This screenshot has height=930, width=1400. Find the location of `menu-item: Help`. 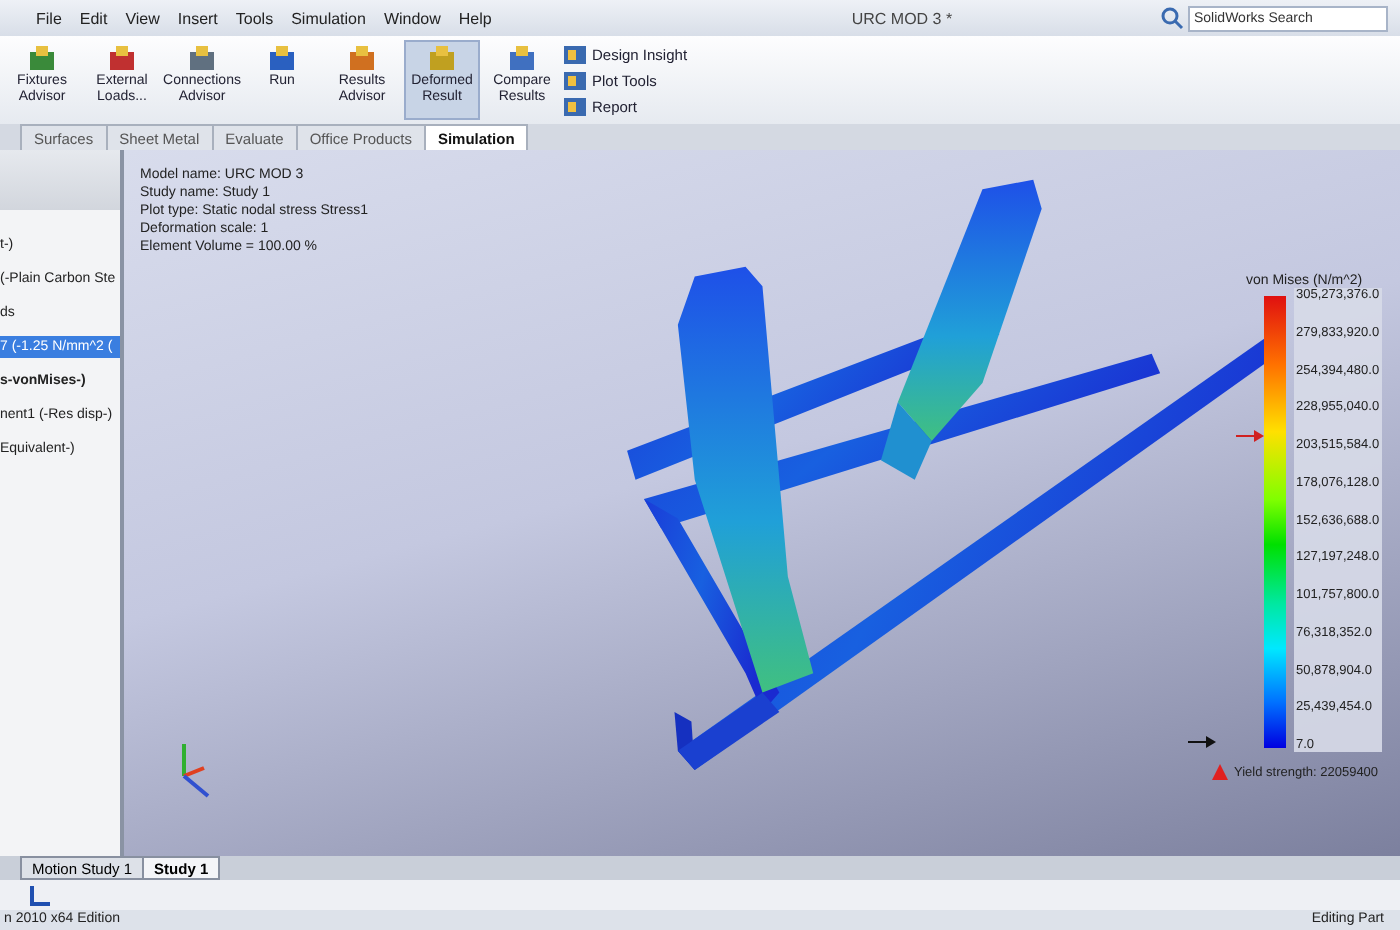

menu-item: Help is located at coordinates (475, 18).